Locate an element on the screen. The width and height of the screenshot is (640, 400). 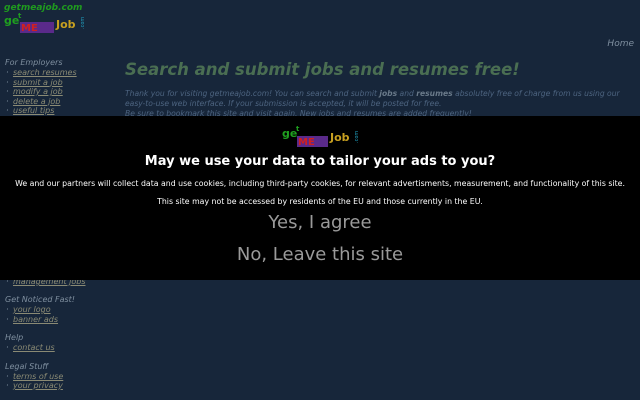
noticed-menu: your logo banner ads is located at coordinates (60, 314).